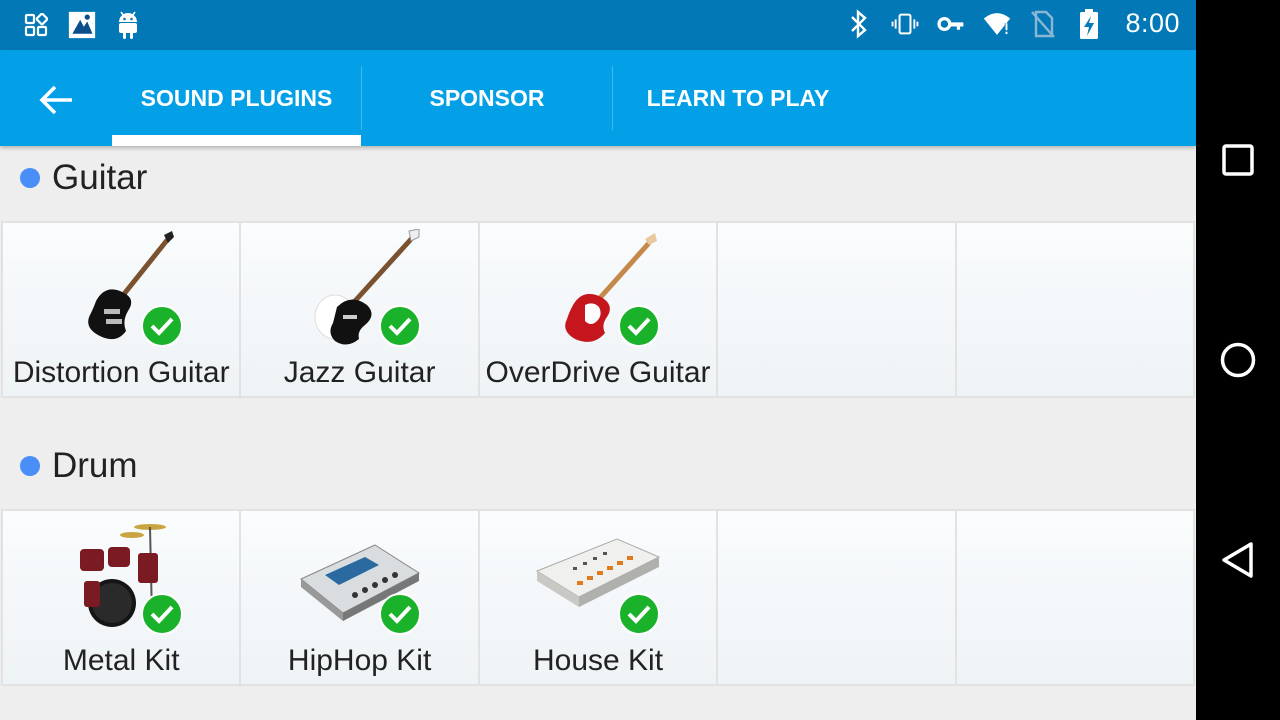 Image resolution: width=1280 pixels, height=720 pixels. I want to click on image-notification-icon, so click(82, 25).